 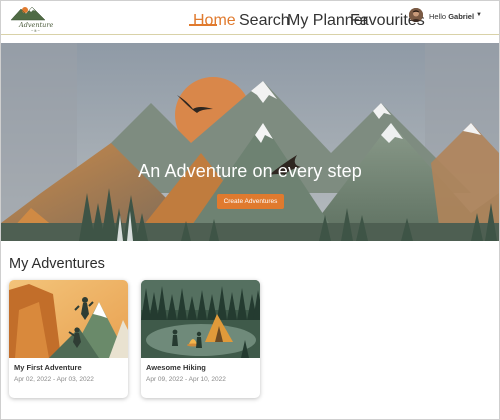 I want to click on climbers-illustration, so click(x=68, y=319).